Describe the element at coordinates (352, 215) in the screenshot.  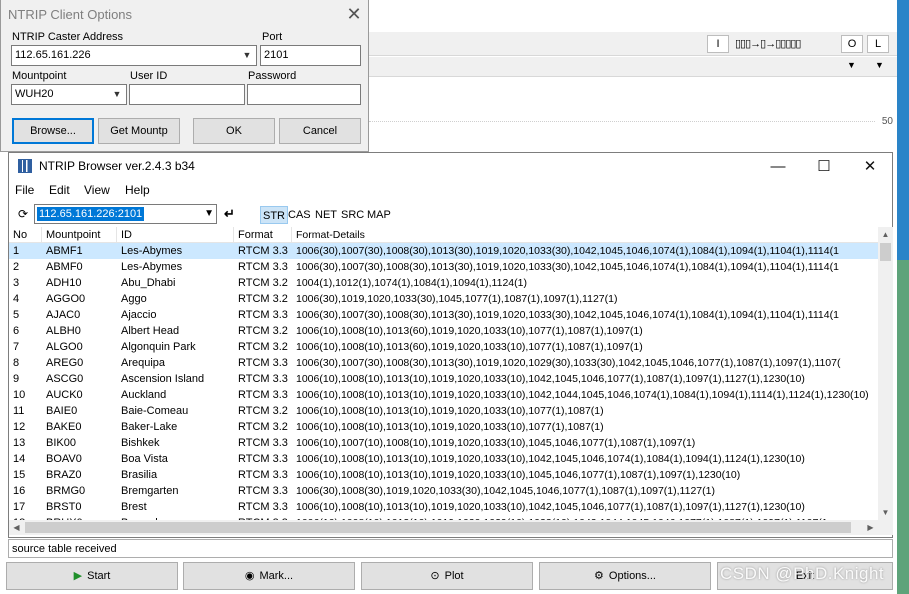
I see `tab-src: SRC` at that location.